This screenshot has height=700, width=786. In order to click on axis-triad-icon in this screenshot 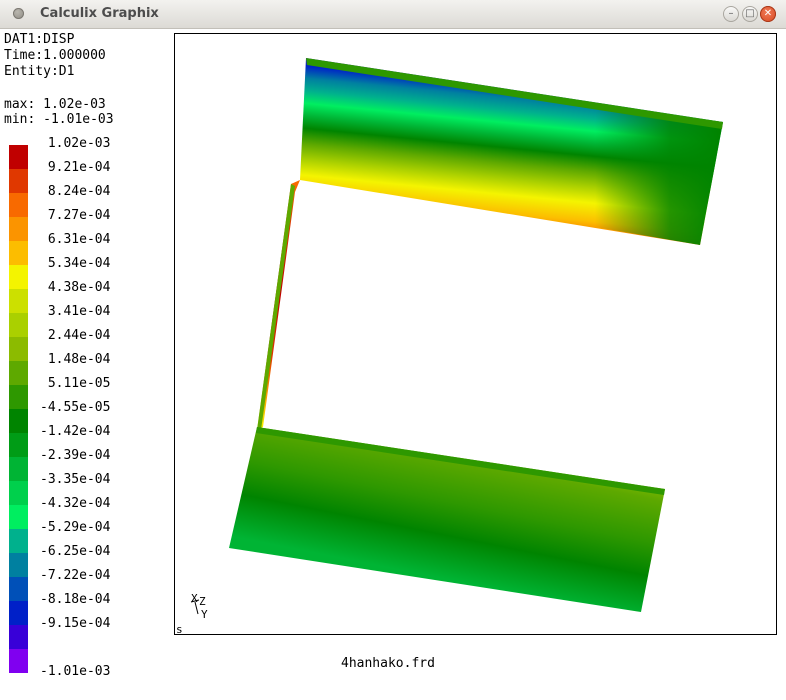, I will do `click(195, 607)`.